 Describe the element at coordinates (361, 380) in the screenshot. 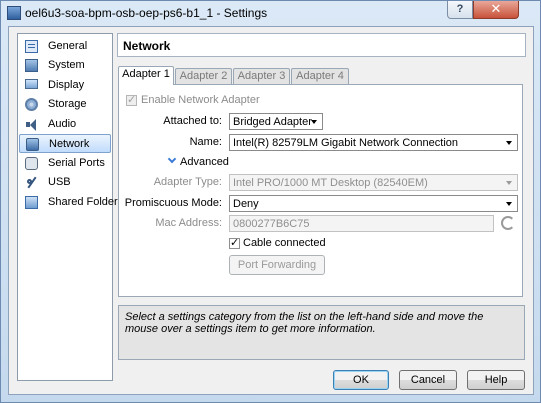

I see `ok-button: OK` at that location.